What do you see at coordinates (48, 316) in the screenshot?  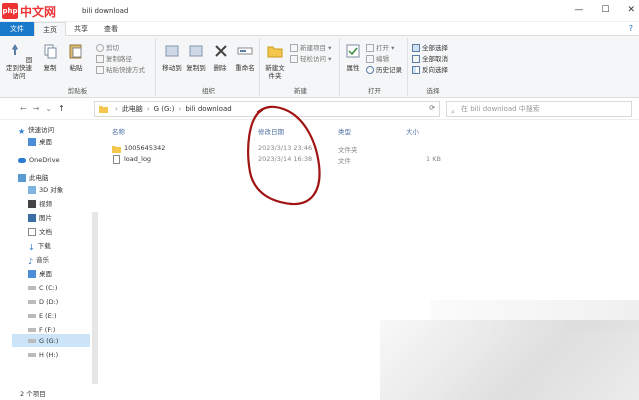 I see `nav-label: E (E:)` at bounding box center [48, 316].